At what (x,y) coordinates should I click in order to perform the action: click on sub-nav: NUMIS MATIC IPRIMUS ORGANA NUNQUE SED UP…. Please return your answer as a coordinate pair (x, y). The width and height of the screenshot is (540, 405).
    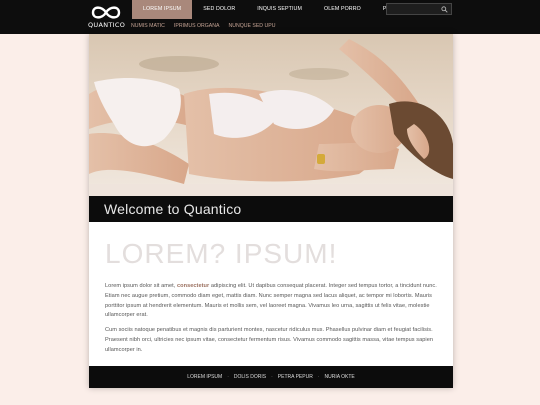
    Looking at the image, I should click on (207, 26).